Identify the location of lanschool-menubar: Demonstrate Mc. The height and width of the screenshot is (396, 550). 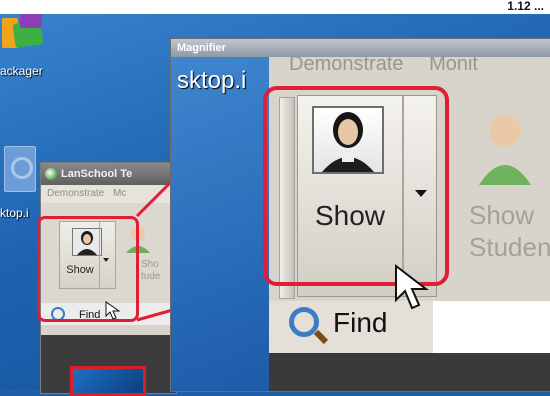
(108, 194).